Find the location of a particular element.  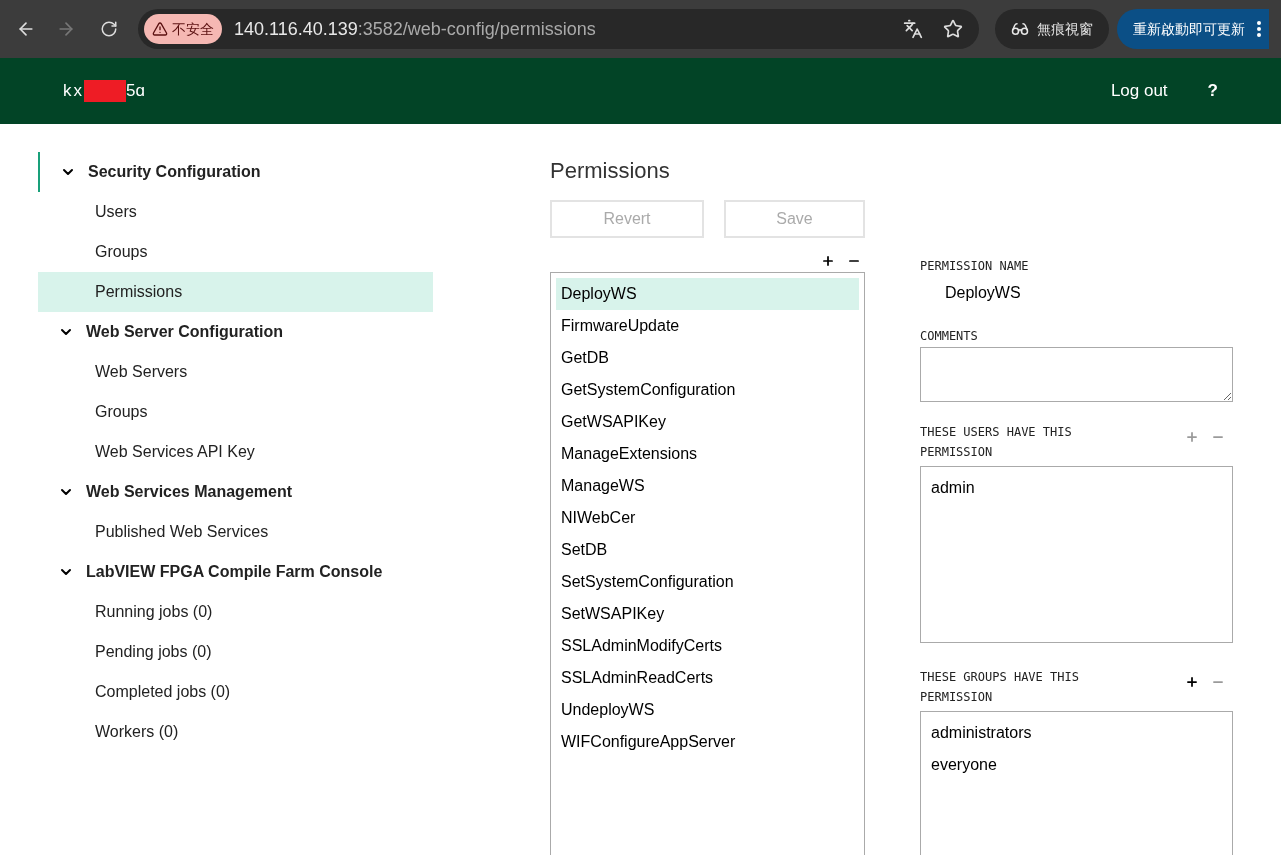

field-label: PERMISSION NAME is located at coordinates (975, 266).